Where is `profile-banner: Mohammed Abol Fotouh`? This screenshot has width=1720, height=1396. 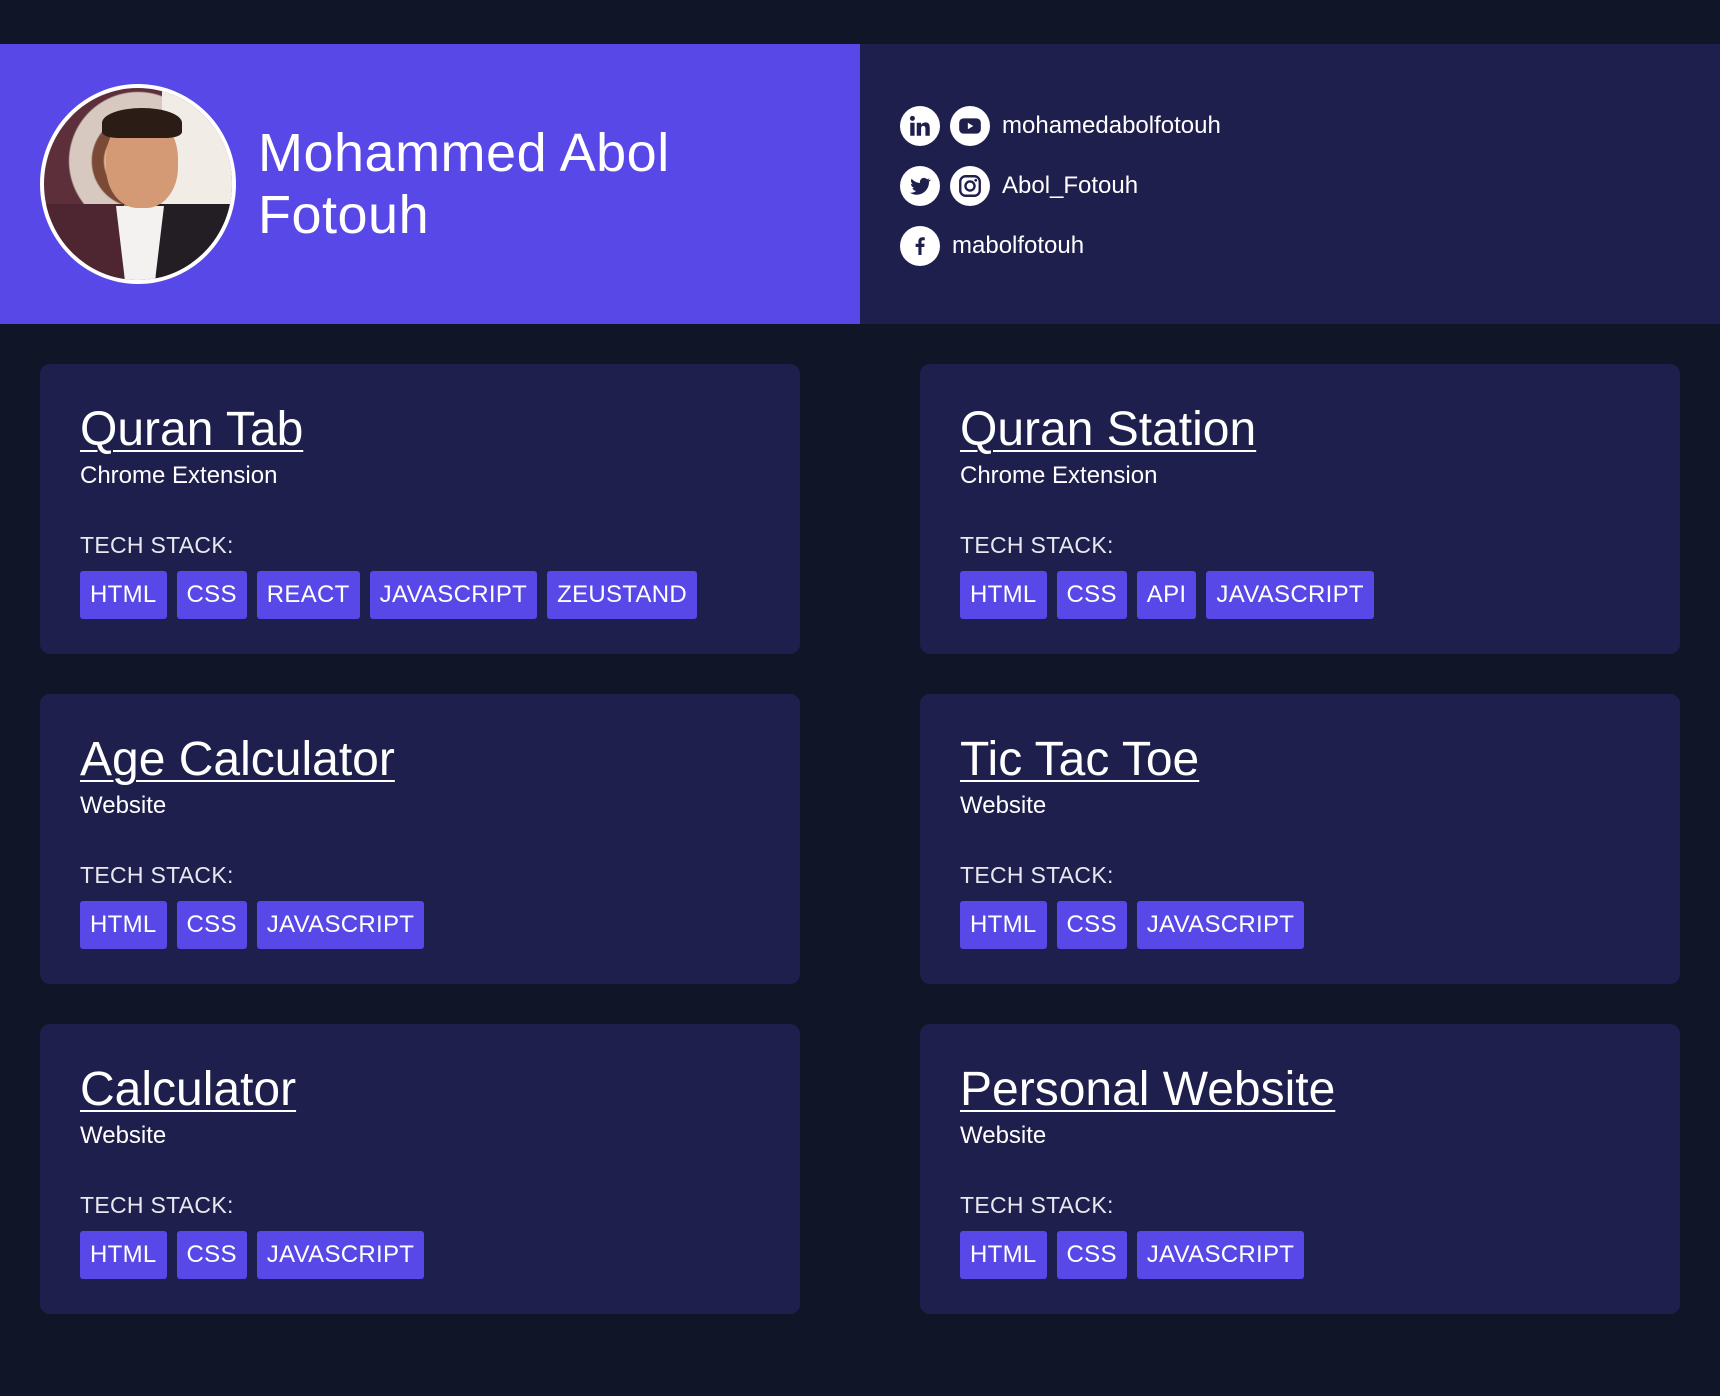
profile-banner: Mohammed Abol Fotouh is located at coordinates (430, 184).